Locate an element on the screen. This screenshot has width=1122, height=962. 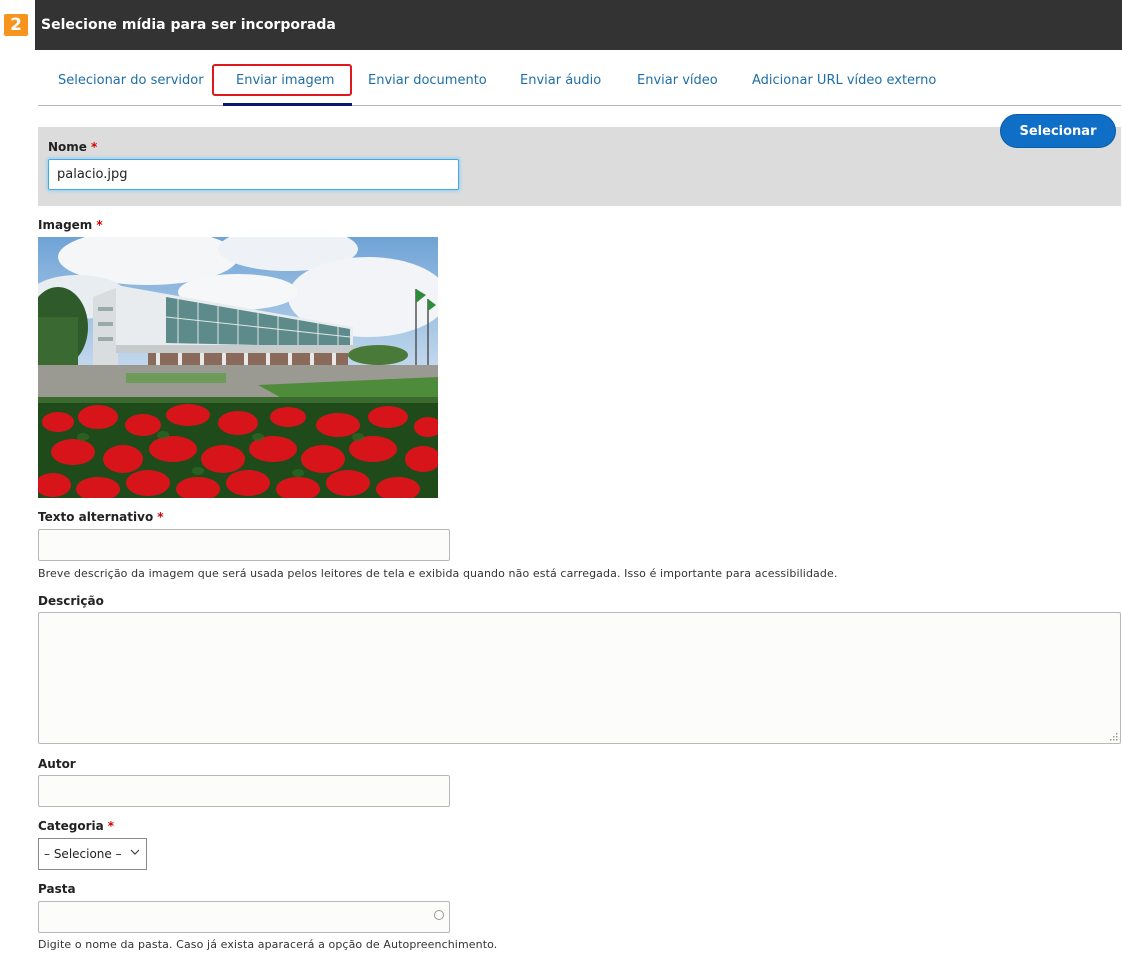
image-preview is located at coordinates (238, 367).